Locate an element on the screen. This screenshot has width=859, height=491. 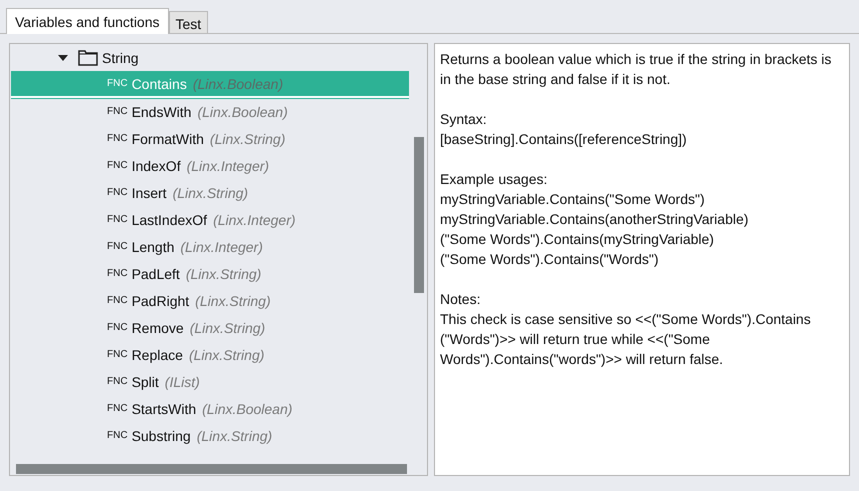
description-text: Syntax: is located at coordinates (464, 119).